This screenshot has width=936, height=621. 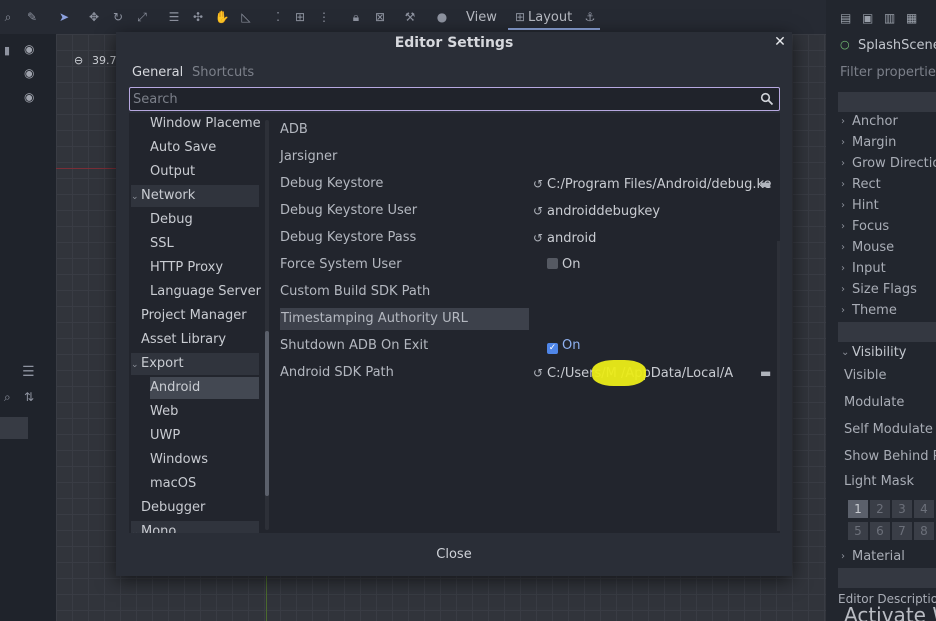 I want to click on select-icon: ➤, so click(x=64, y=17).